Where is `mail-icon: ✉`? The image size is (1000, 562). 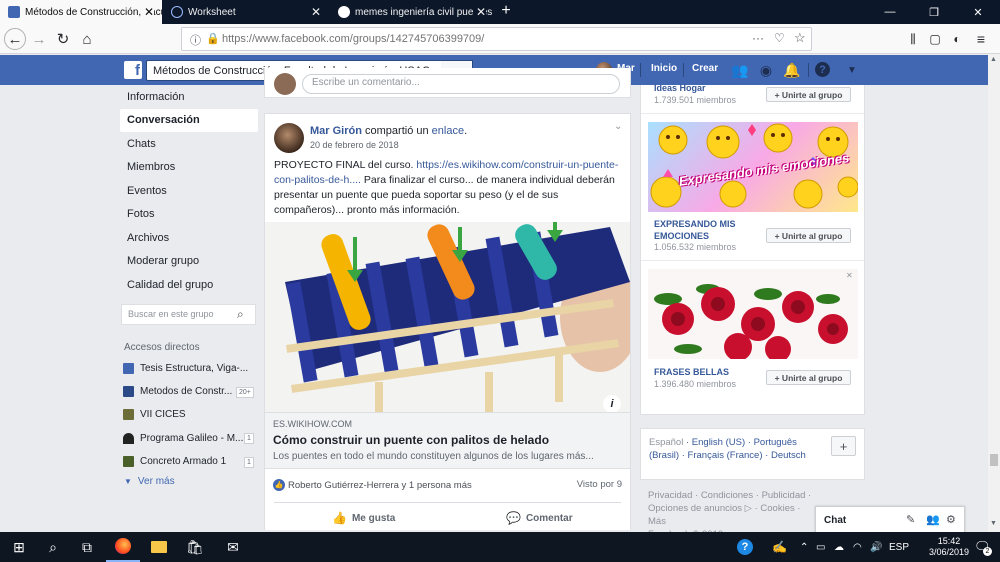 mail-icon: ✉ is located at coordinates (233, 547).